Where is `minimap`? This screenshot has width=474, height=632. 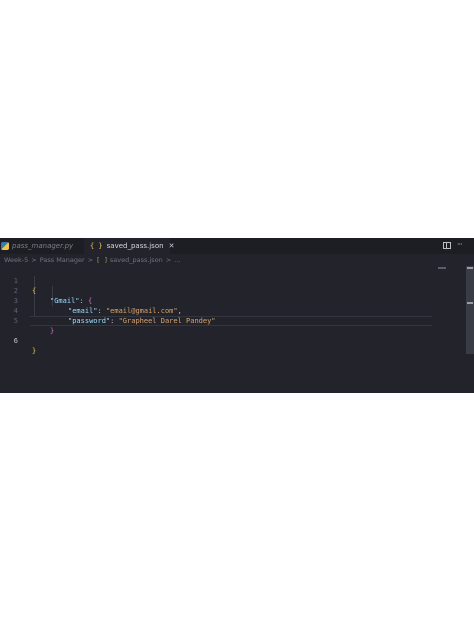
minimap is located at coordinates (442, 268).